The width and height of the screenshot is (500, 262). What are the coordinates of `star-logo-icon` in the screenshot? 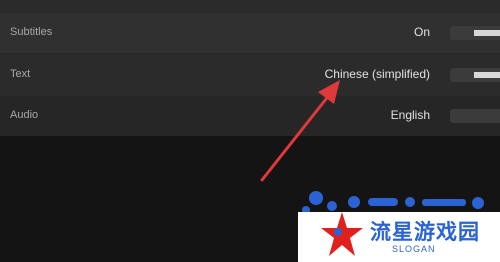 It's located at (342, 234).